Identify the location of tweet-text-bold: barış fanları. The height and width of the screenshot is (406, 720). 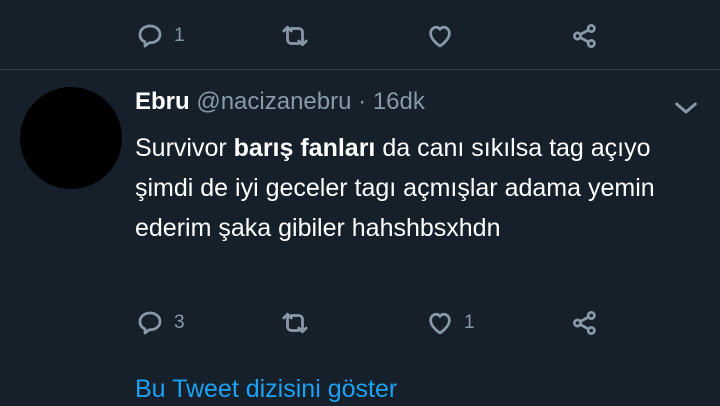
(304, 148).